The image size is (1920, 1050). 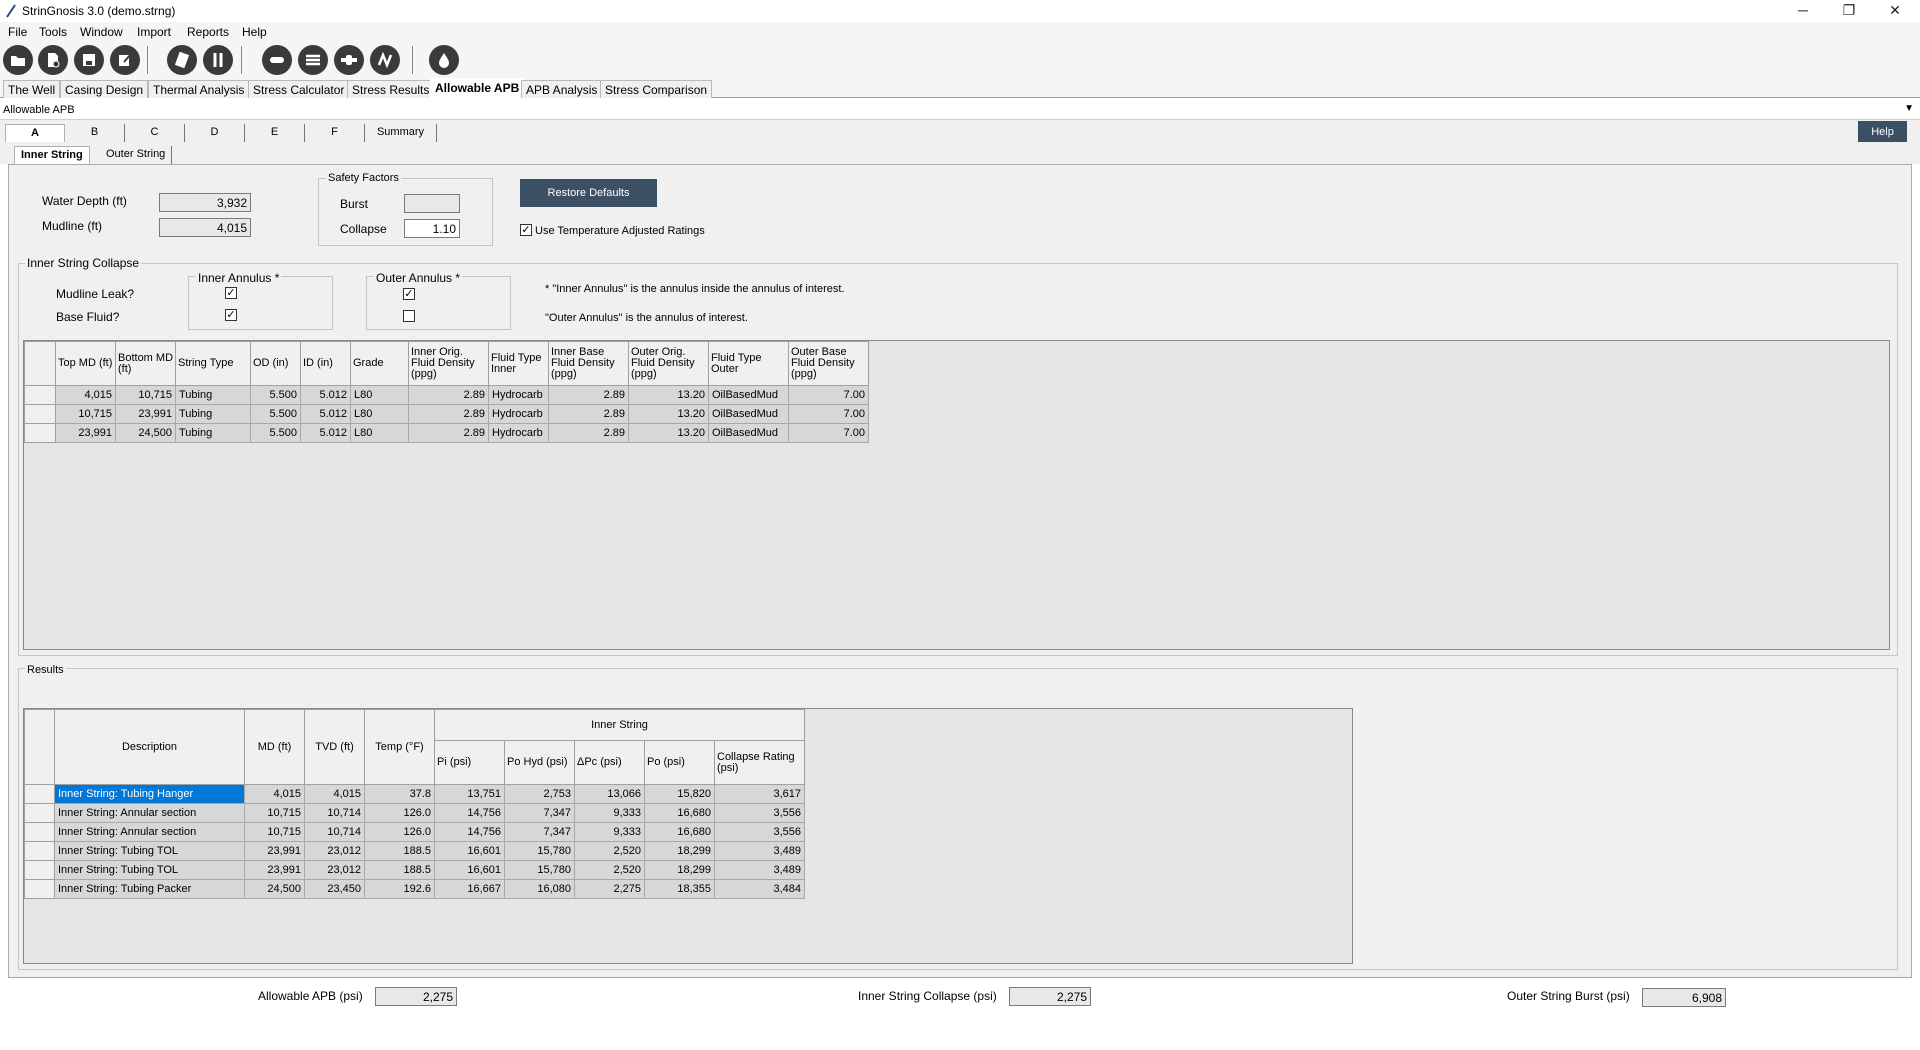 I want to click on column-header: MD (ft), so click(x=274, y=747).